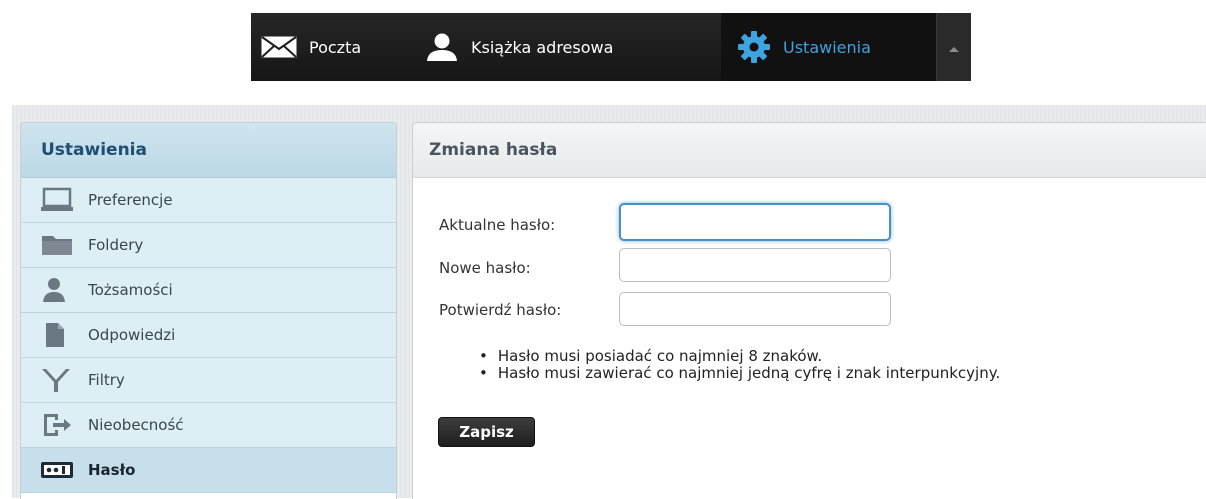  What do you see at coordinates (208, 290) in the screenshot?
I see `sidebar-item-identities: Tożsamości` at bounding box center [208, 290].